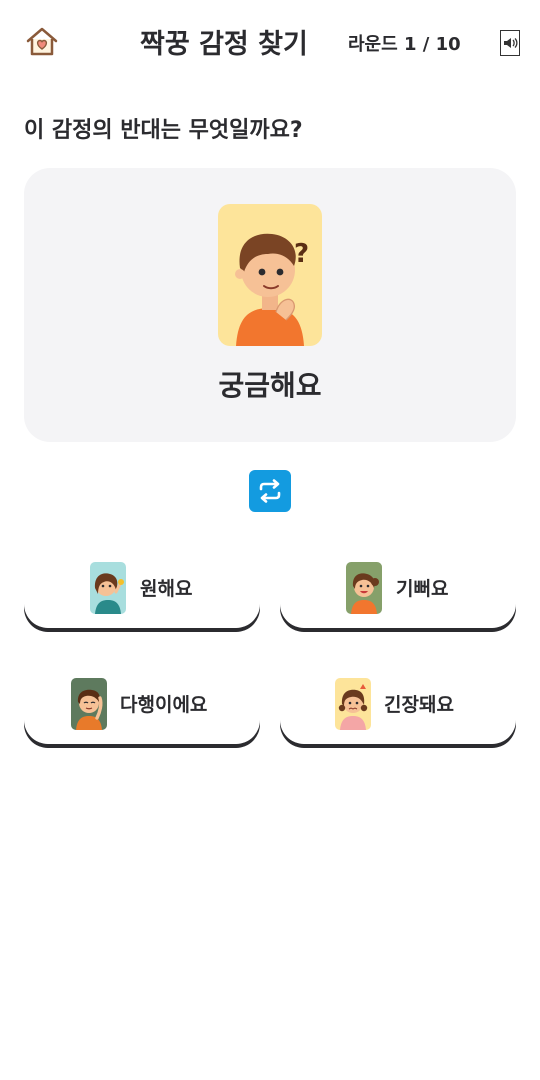  I want to click on home-icon, so click(42, 41).